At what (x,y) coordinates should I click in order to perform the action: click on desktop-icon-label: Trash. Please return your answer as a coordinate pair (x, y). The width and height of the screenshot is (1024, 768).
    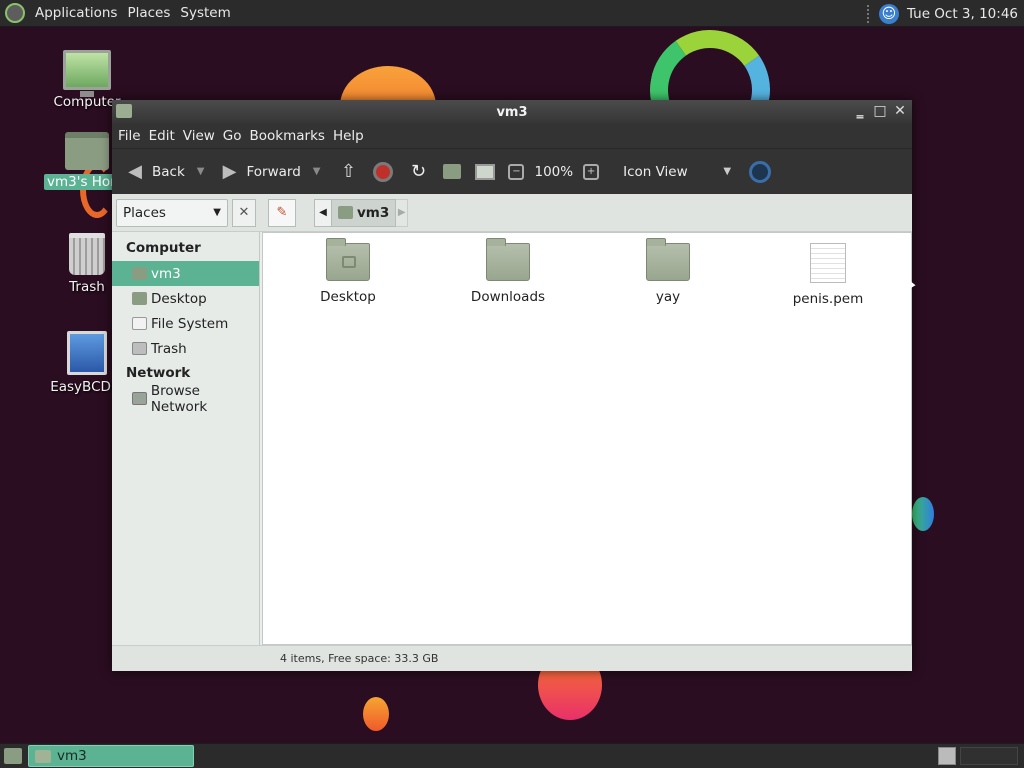
    Looking at the image, I should click on (87, 287).